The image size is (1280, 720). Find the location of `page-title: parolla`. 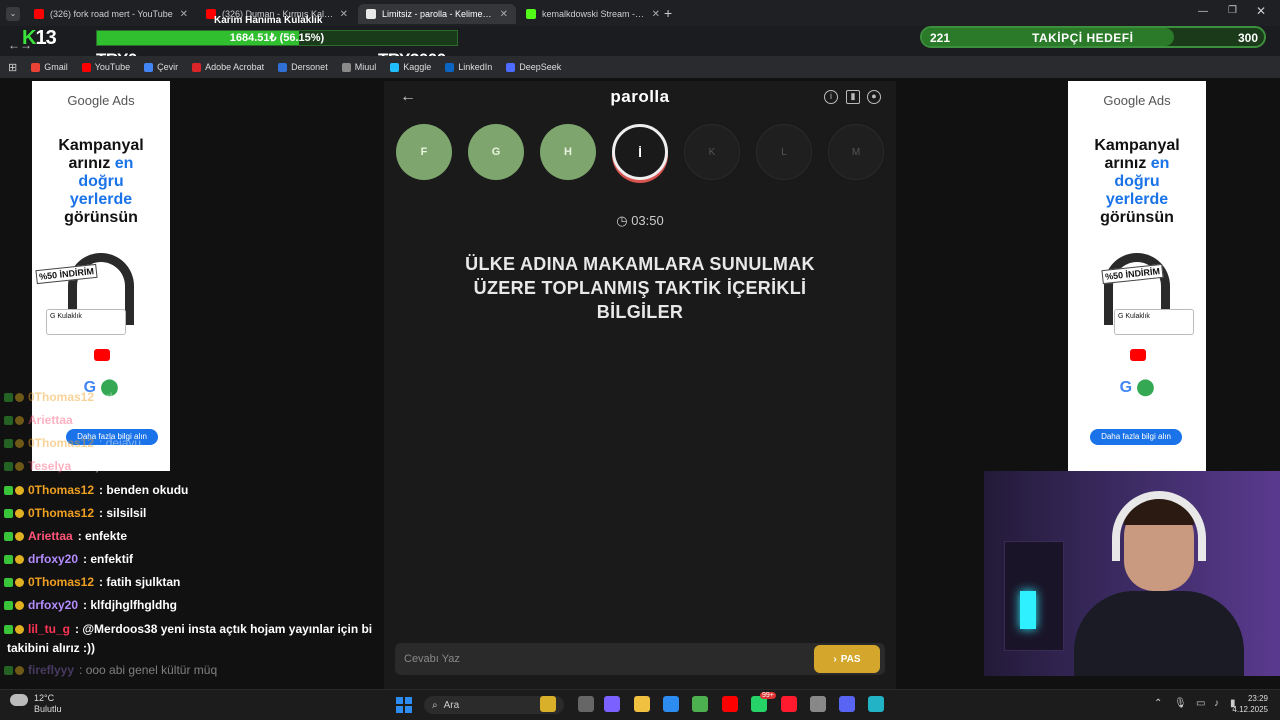

page-title: parolla is located at coordinates (640, 96).